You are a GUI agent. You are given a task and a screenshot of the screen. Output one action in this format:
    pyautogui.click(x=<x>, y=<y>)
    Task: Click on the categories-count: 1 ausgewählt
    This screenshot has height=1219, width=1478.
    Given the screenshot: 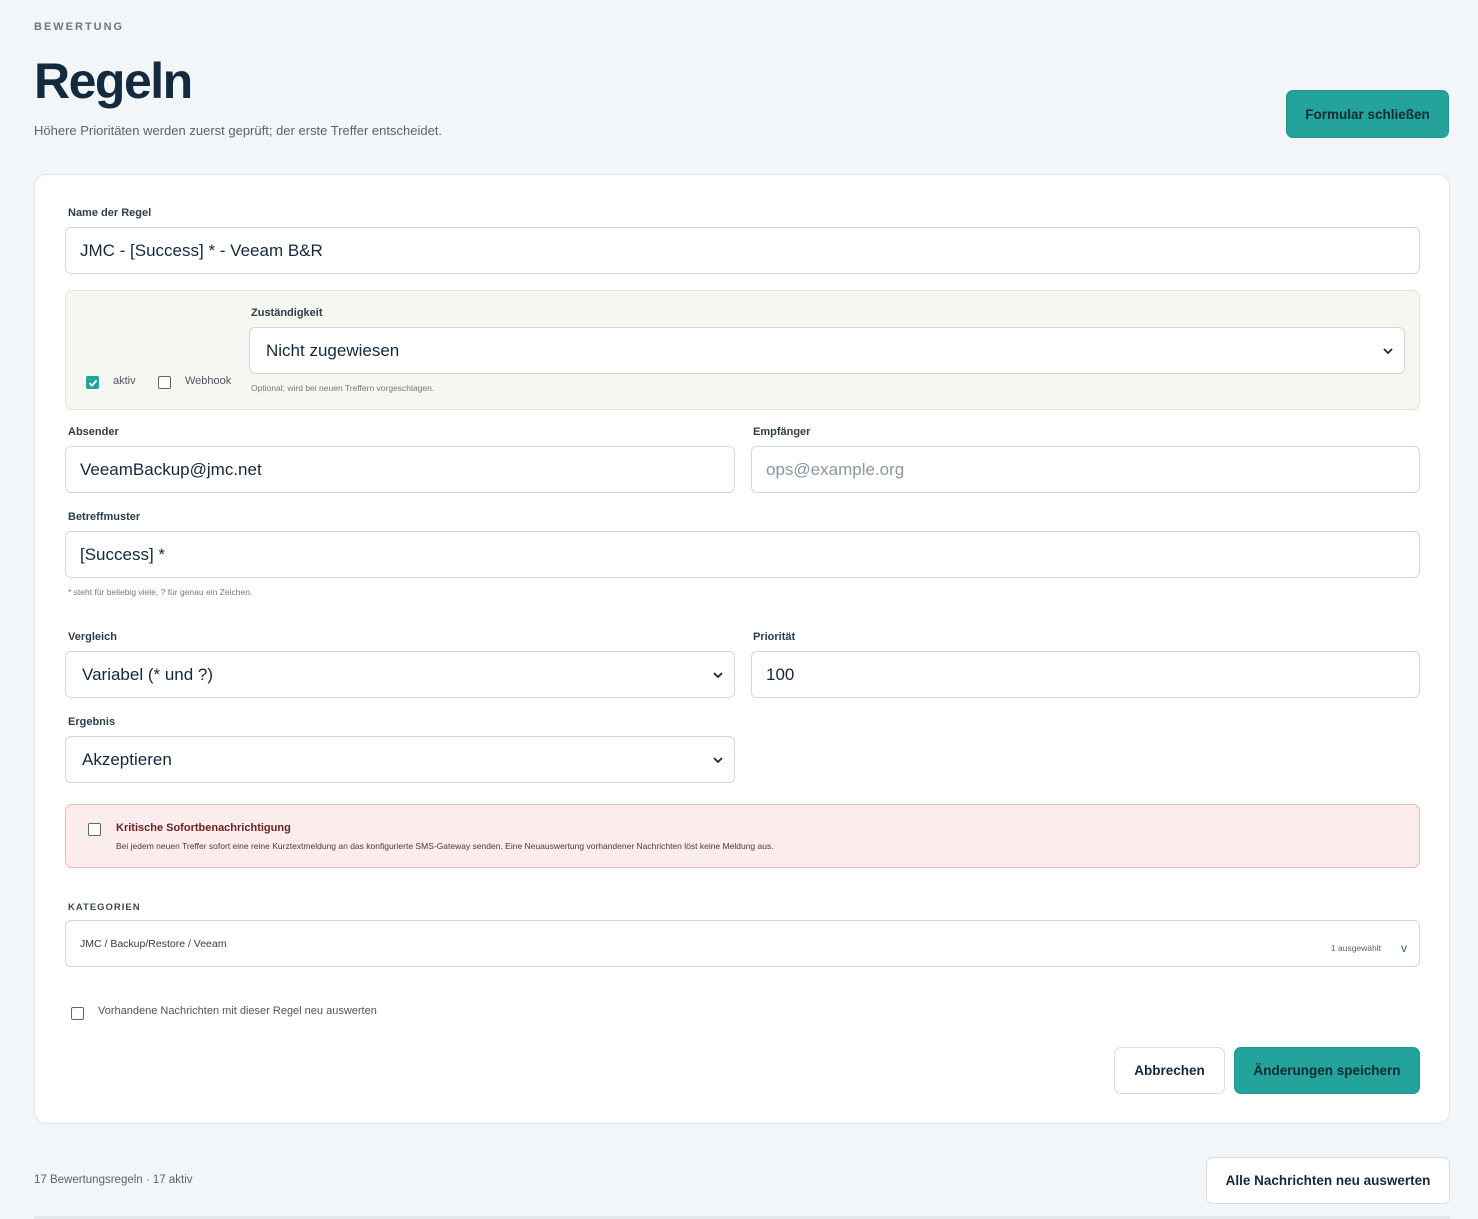 What is the action you would take?
    pyautogui.click(x=1355, y=948)
    